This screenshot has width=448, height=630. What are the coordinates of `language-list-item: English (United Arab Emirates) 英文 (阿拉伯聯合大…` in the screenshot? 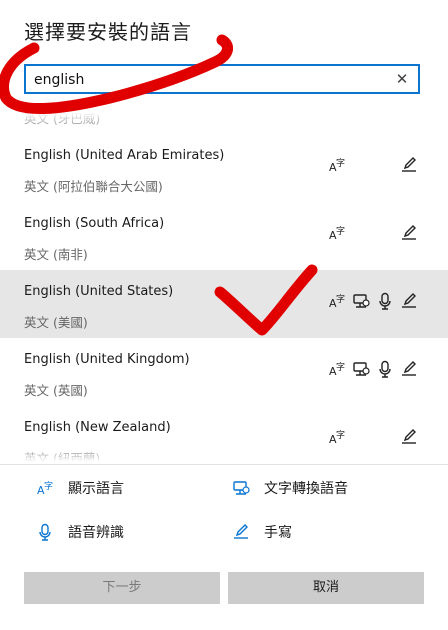 It's located at (224, 168).